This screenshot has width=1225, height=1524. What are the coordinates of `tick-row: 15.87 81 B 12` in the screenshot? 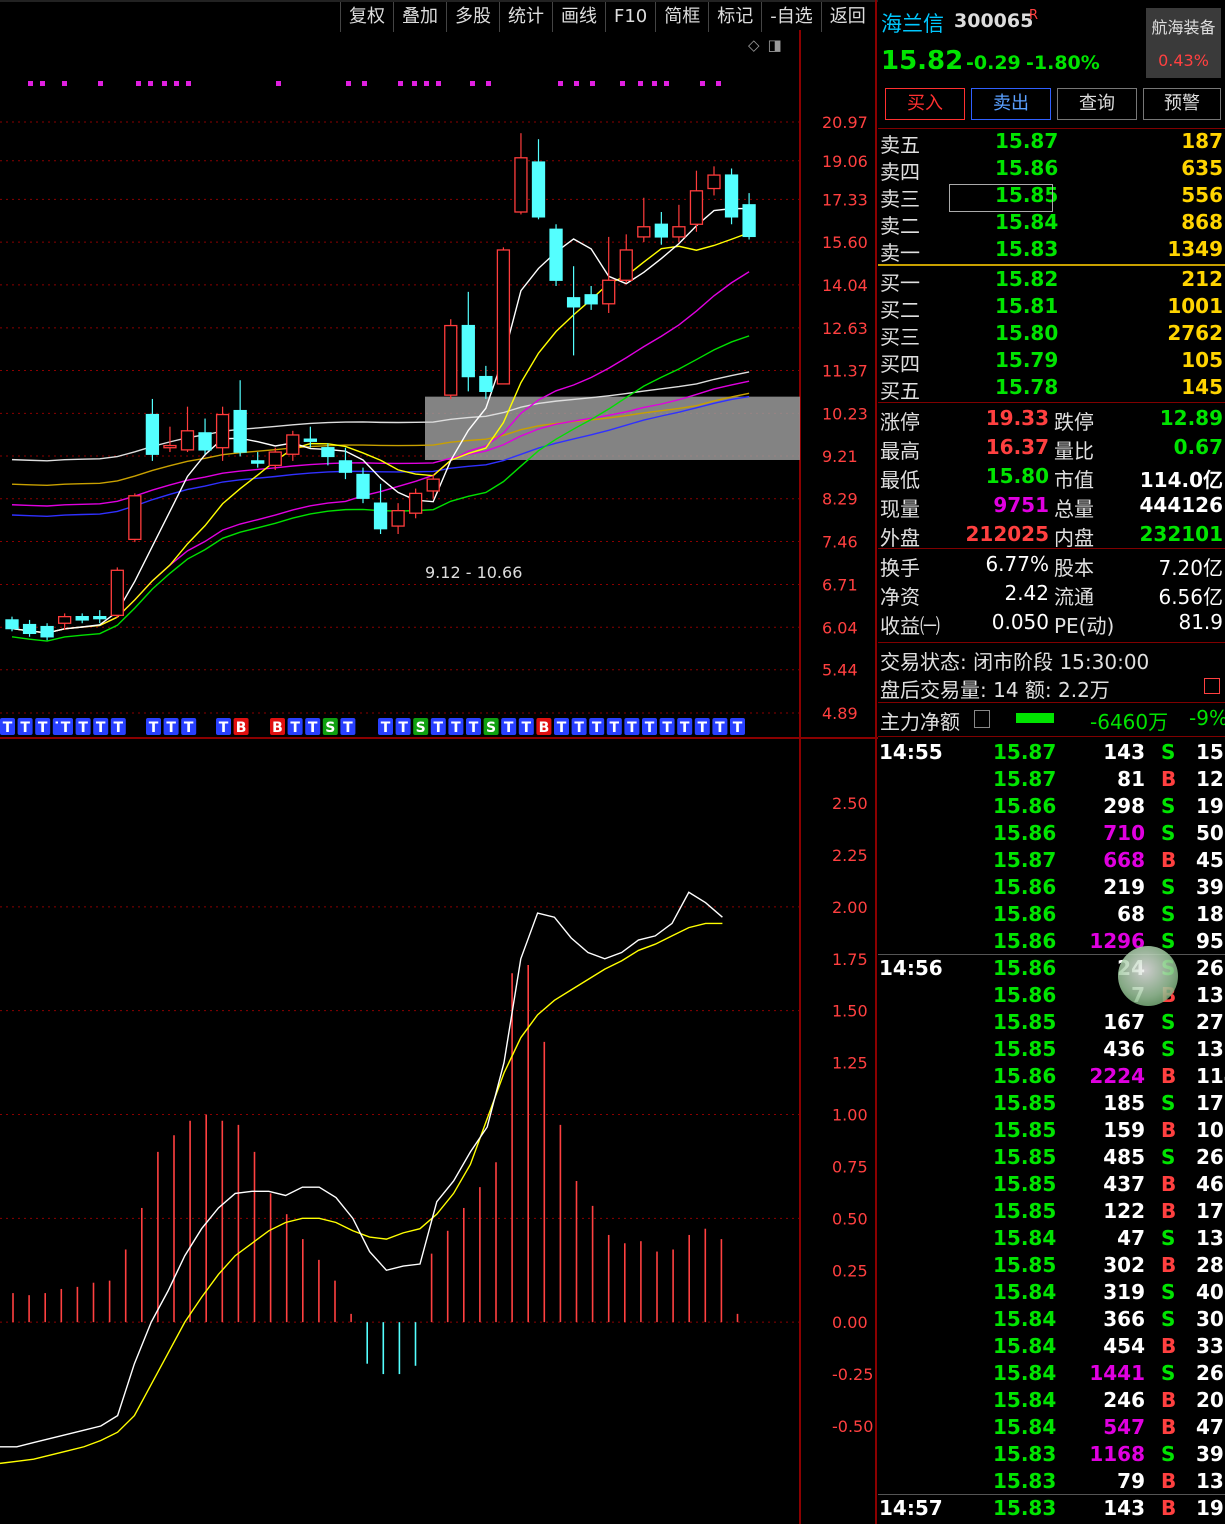 It's located at (1051, 780).